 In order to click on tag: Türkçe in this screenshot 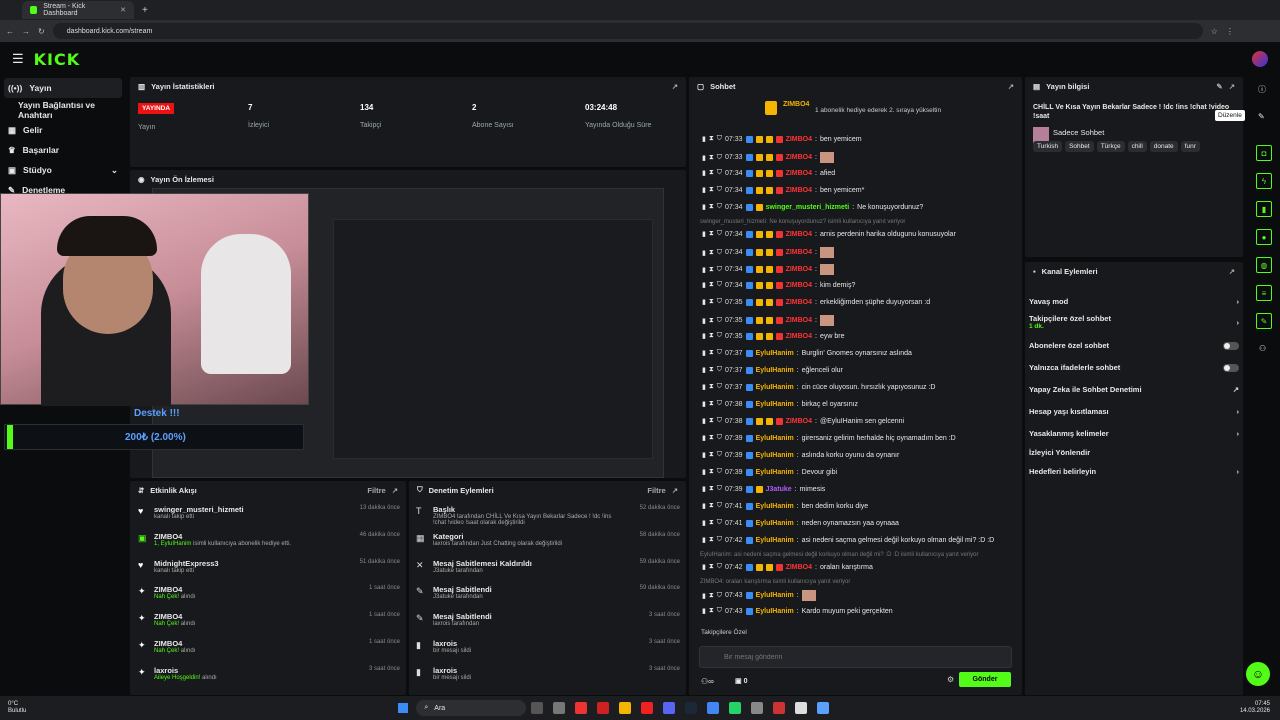, I will do `click(1110, 146)`.